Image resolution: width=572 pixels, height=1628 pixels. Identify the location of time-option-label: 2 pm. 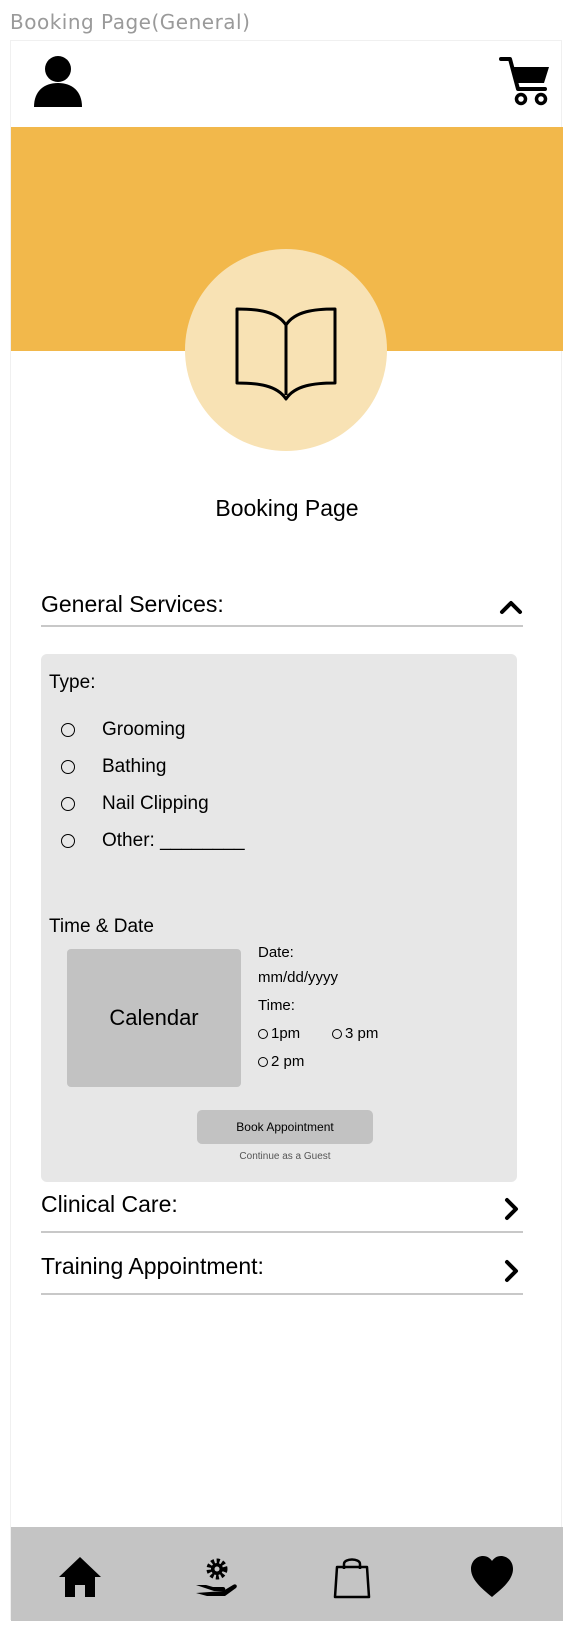
(288, 1061).